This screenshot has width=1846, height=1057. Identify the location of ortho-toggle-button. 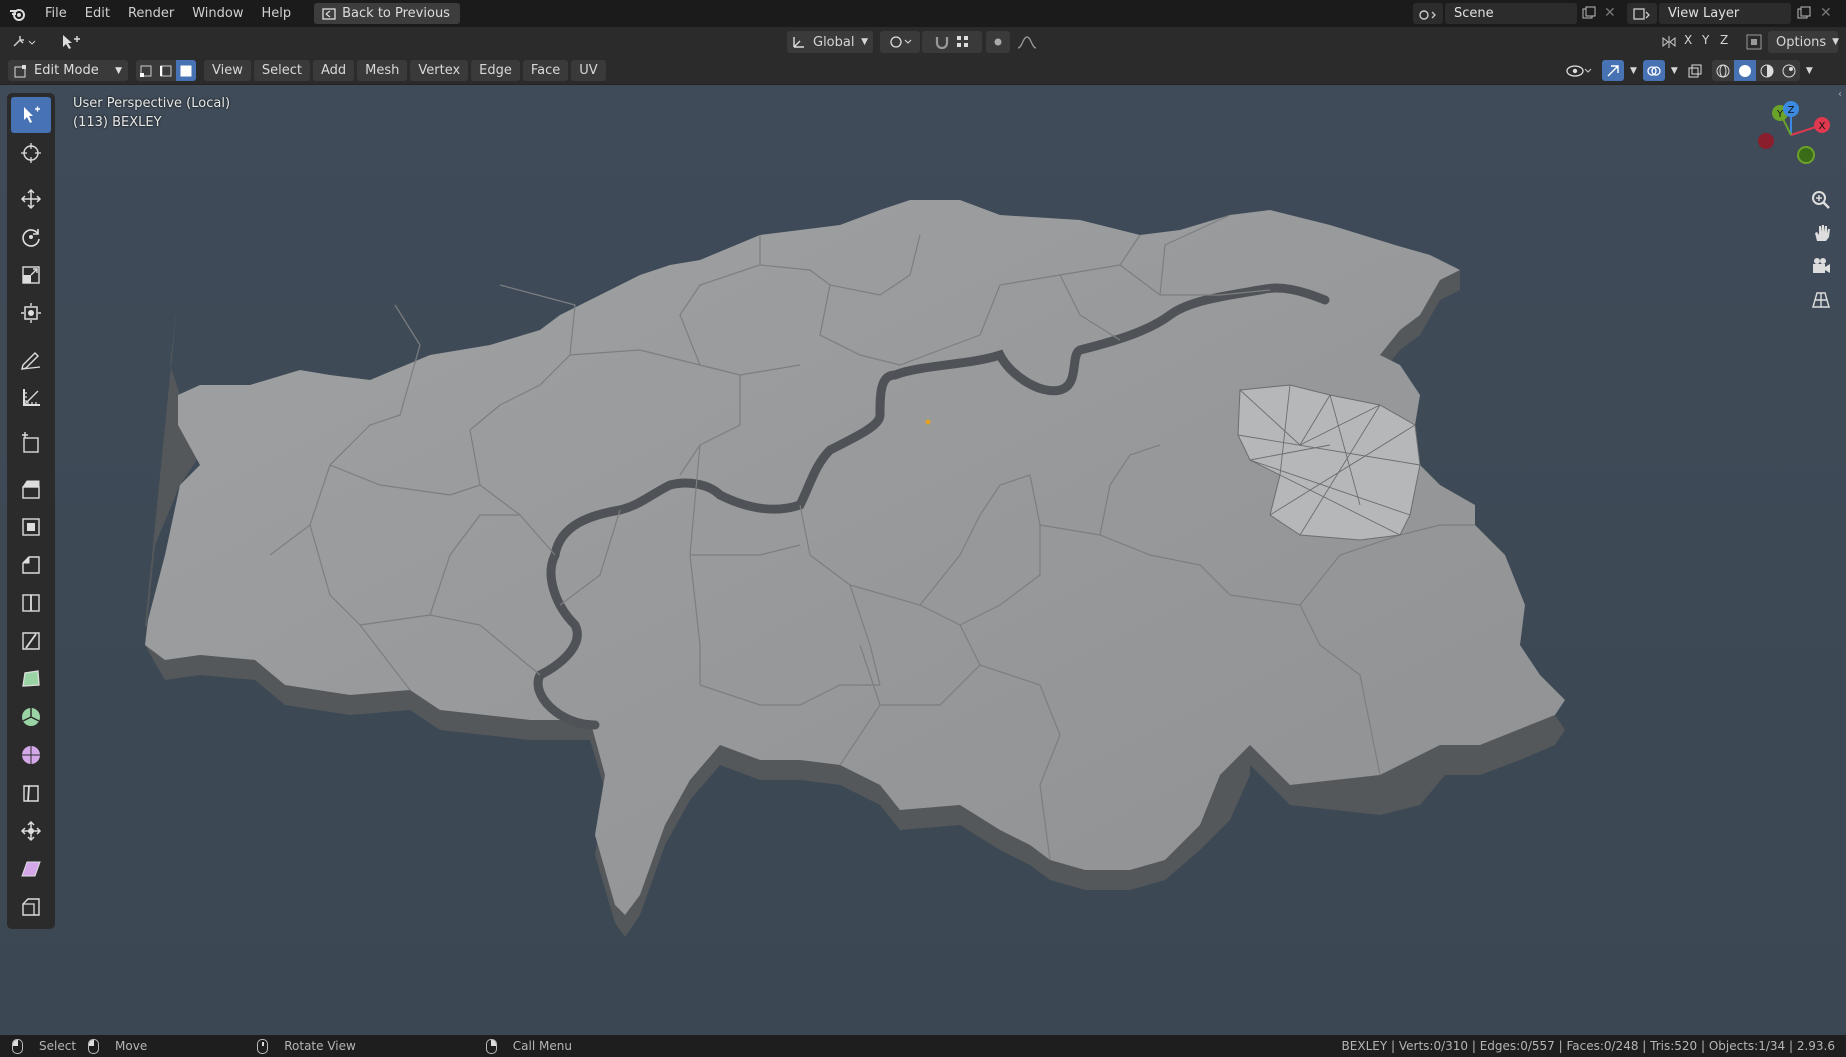
(1821, 299).